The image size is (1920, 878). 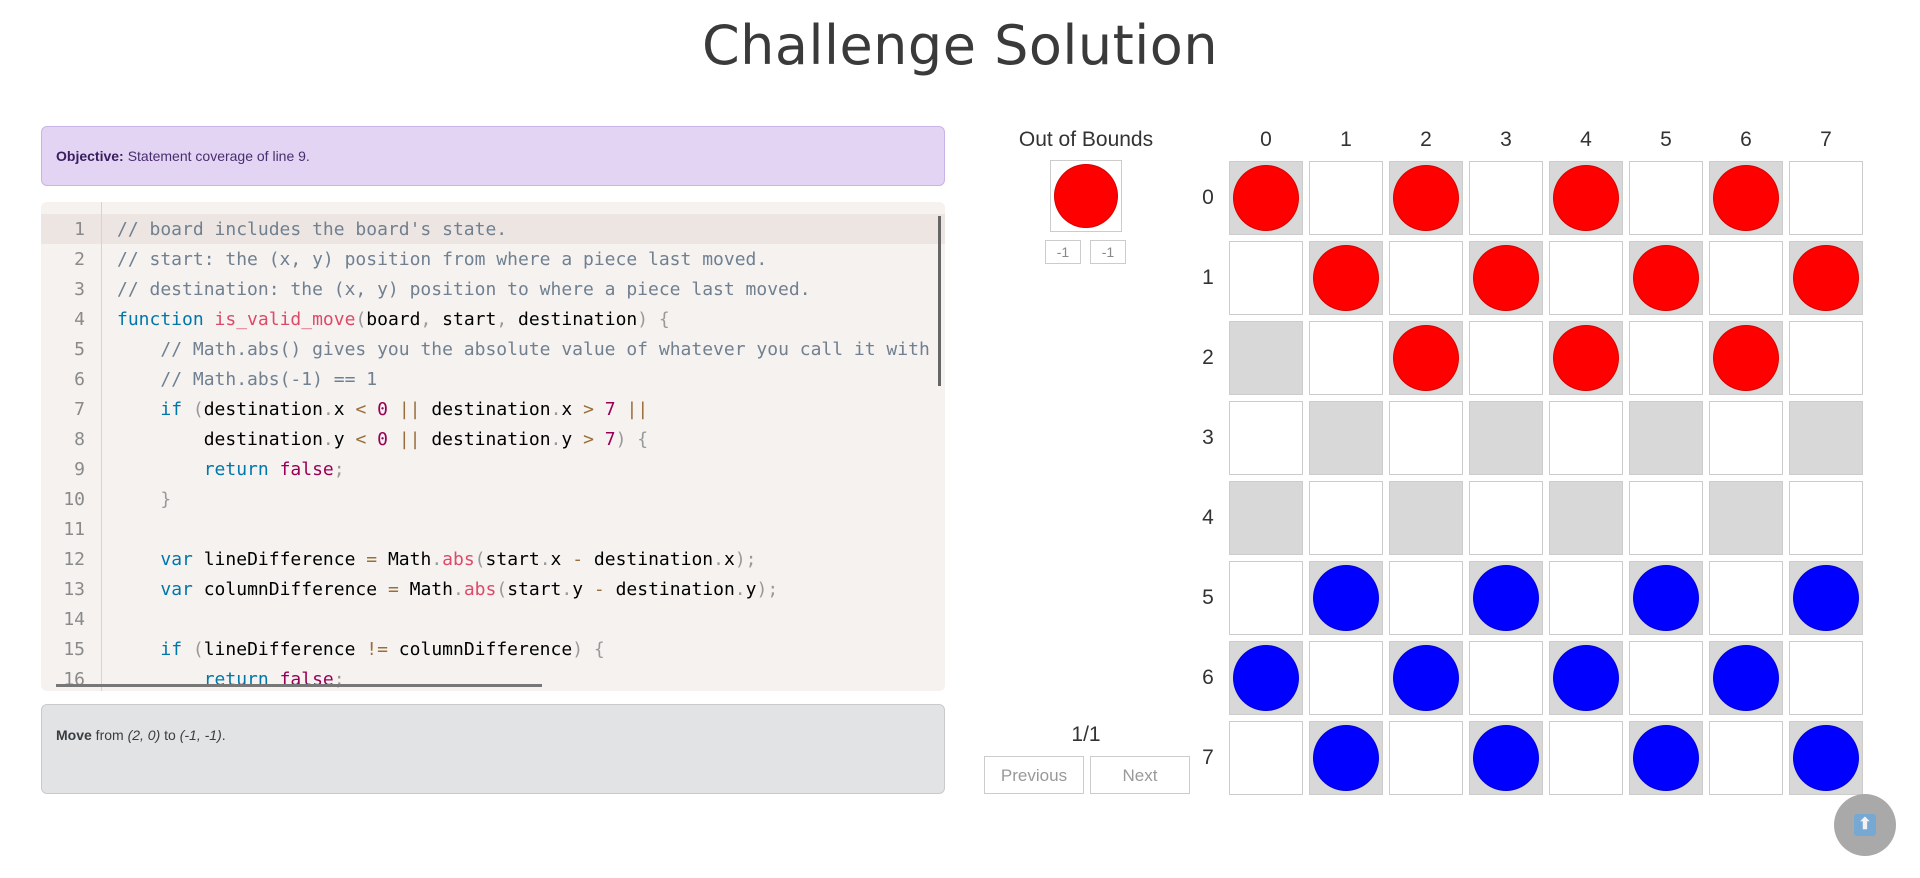 What do you see at coordinates (1034, 775) in the screenshot?
I see `previous-button: Previous` at bounding box center [1034, 775].